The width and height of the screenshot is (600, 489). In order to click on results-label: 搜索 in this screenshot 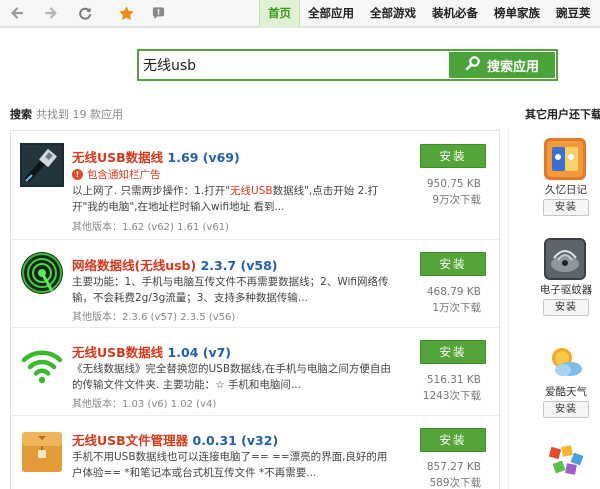, I will do `click(21, 114)`.